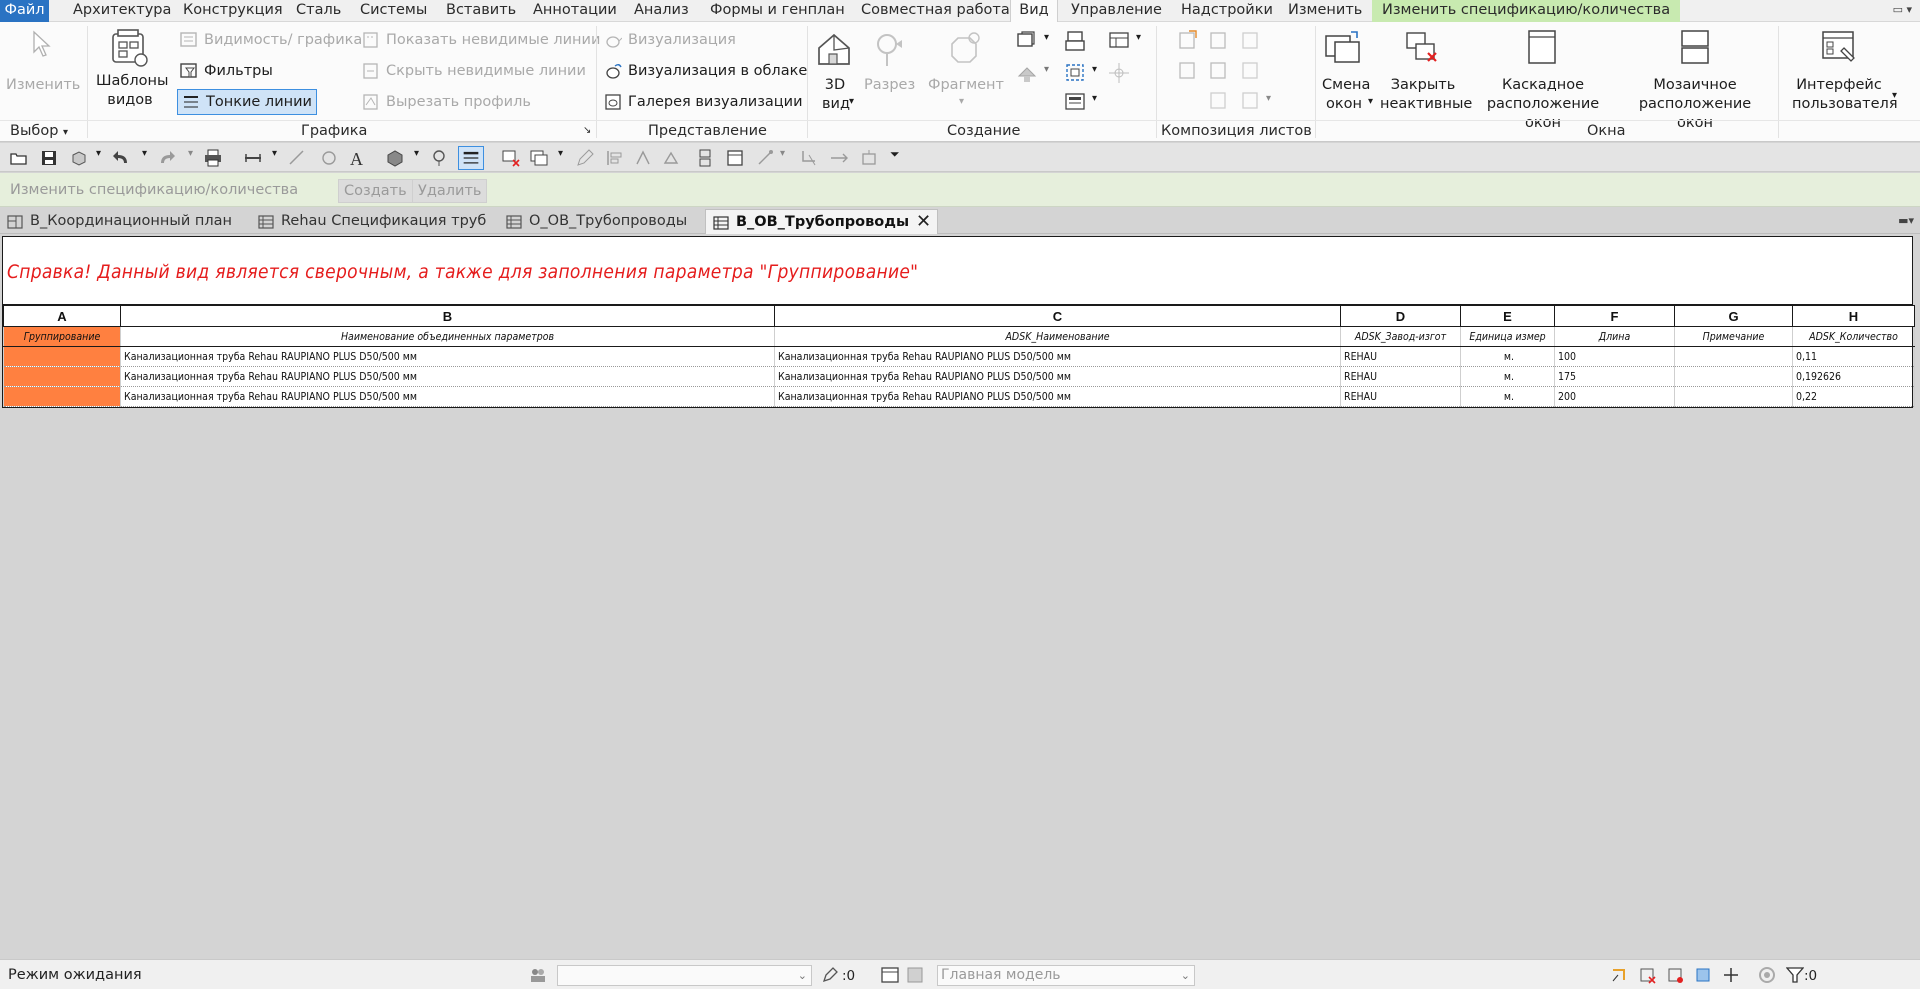 The width and height of the screenshot is (1920, 989). I want to click on column-letter-c: C, so click(1057, 316).